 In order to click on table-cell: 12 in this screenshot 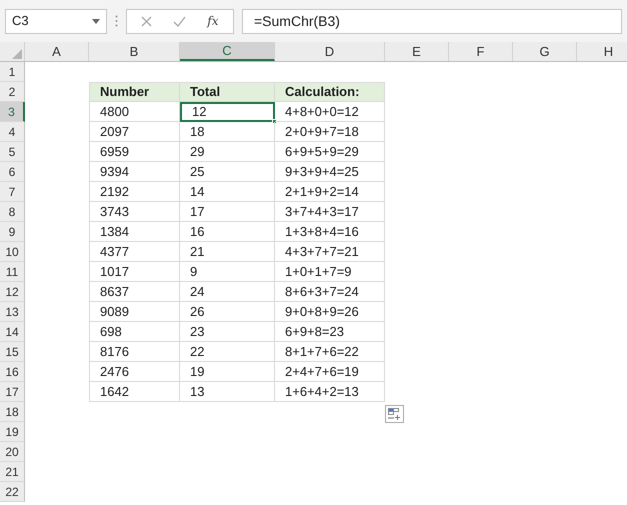, I will do `click(227, 112)`.